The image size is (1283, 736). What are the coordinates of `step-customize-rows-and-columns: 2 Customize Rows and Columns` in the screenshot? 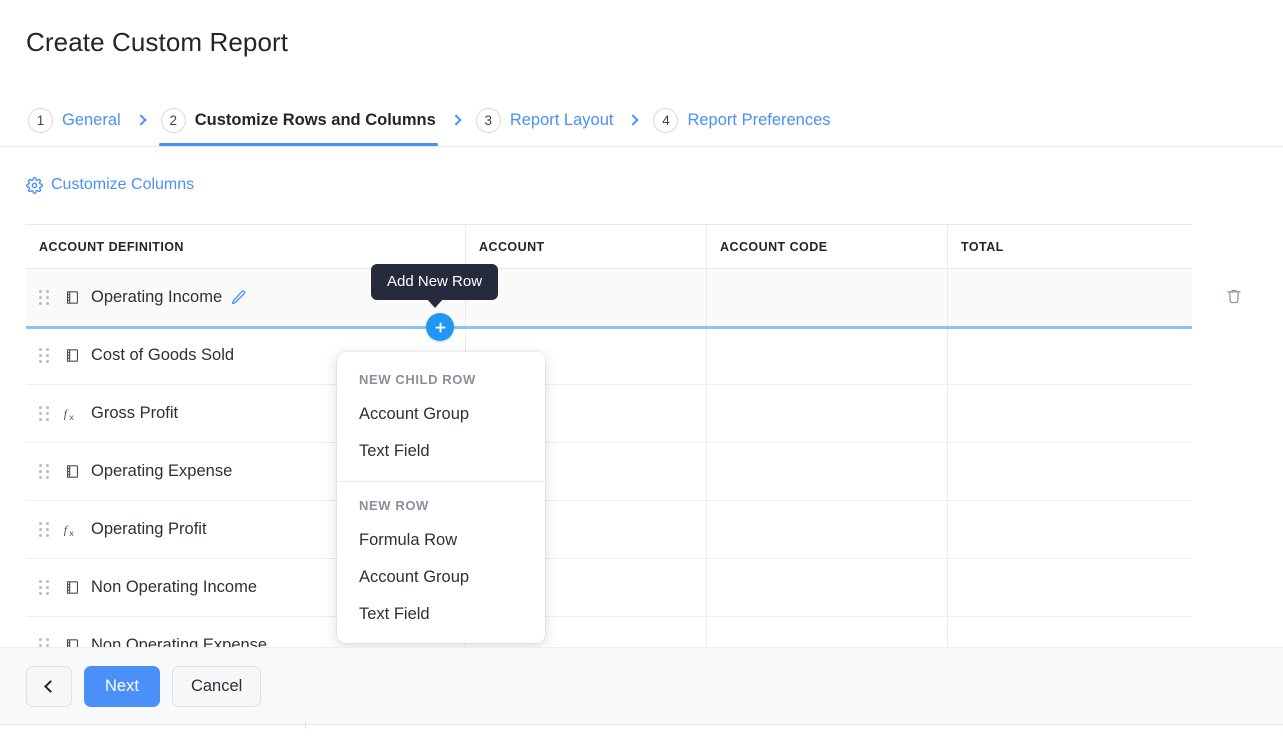 It's located at (298, 123).